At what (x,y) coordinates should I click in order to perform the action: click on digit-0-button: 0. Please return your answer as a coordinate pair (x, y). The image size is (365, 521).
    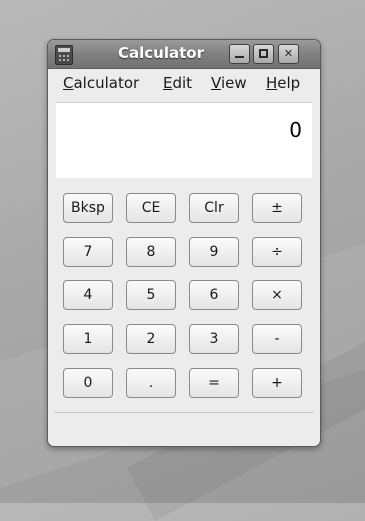
    Looking at the image, I should click on (88, 383).